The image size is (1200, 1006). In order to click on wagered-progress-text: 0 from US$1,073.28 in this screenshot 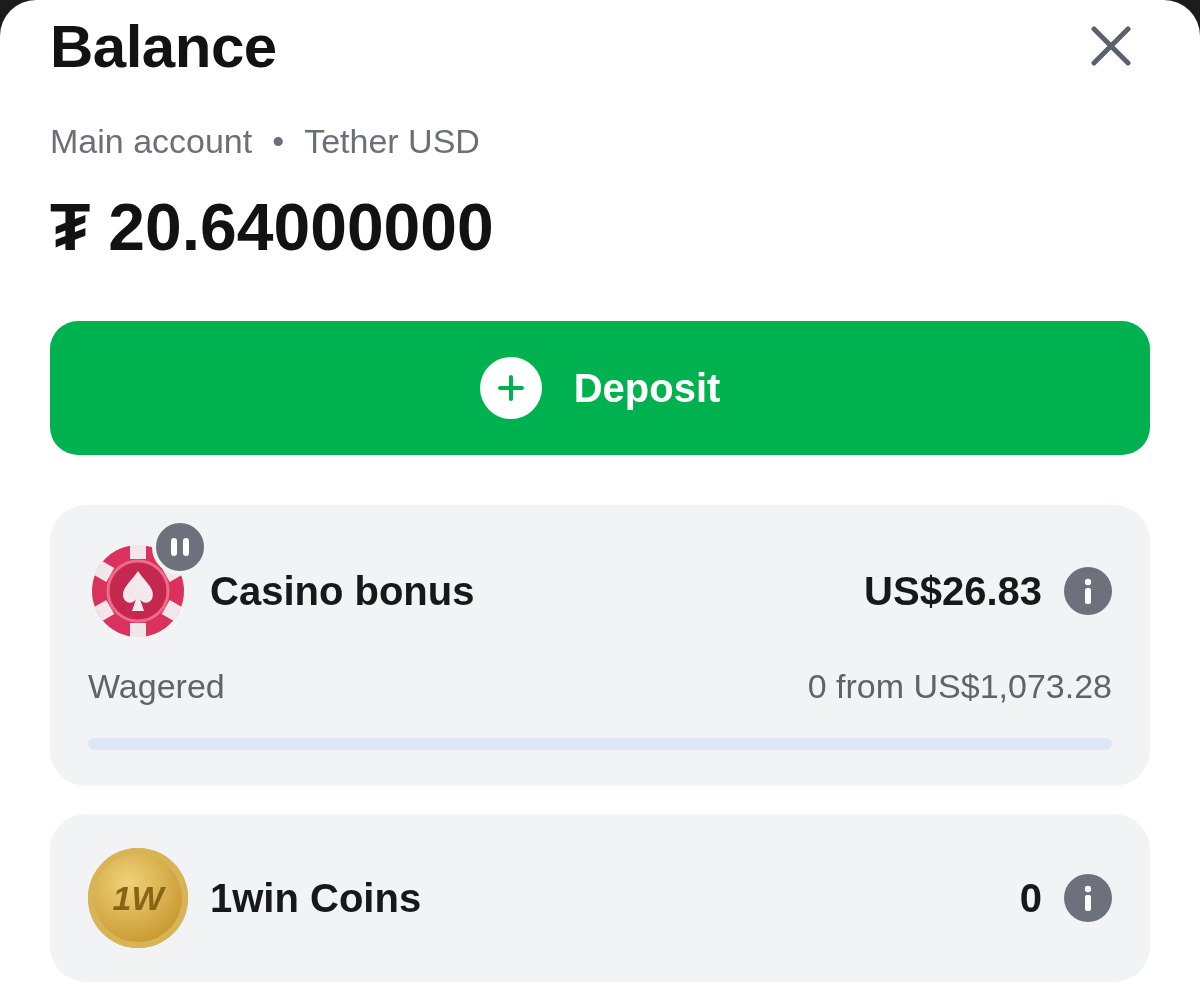, I will do `click(959, 686)`.